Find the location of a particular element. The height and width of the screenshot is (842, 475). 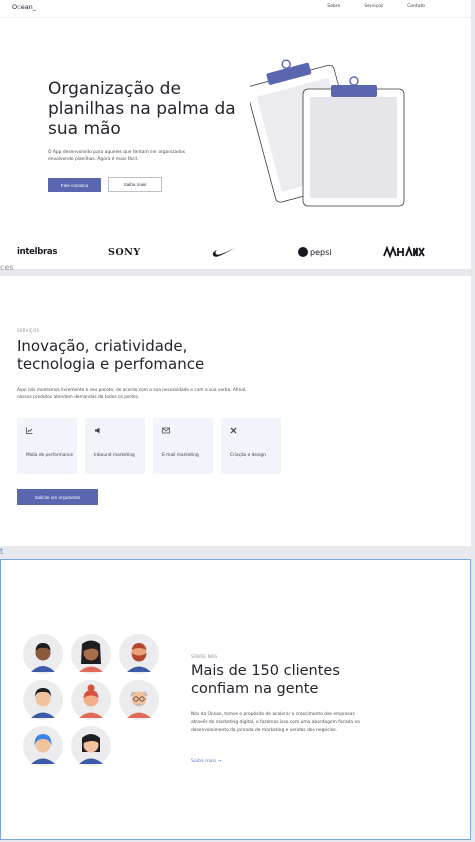

service-card-email: E-mail marketing is located at coordinates (183, 446).